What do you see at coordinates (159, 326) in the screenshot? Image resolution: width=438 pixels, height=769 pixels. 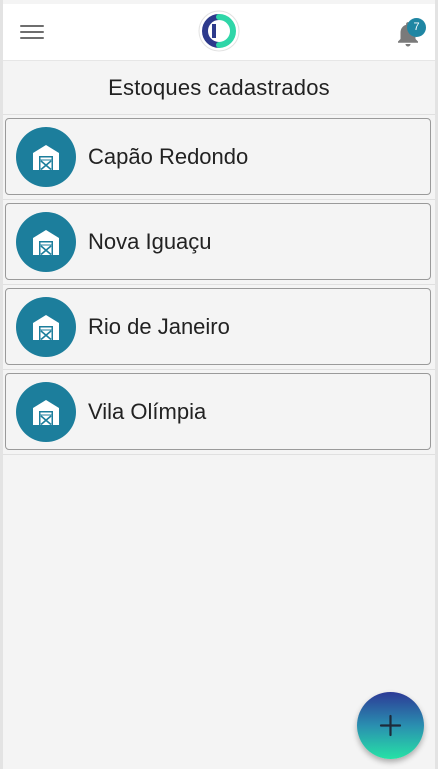 I see `stock-name: Rio de Janeiro` at bounding box center [159, 326].